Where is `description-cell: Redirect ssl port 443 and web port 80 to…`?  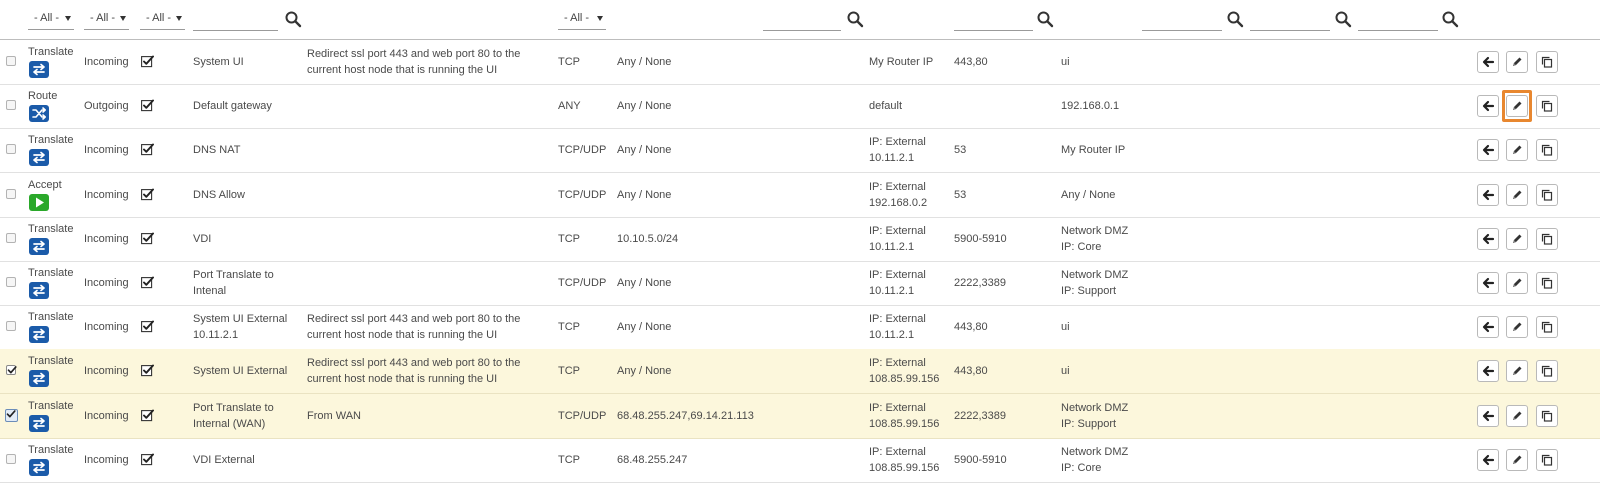 description-cell: Redirect ssl port 443 and web port 80 to… is located at coordinates (414, 62).